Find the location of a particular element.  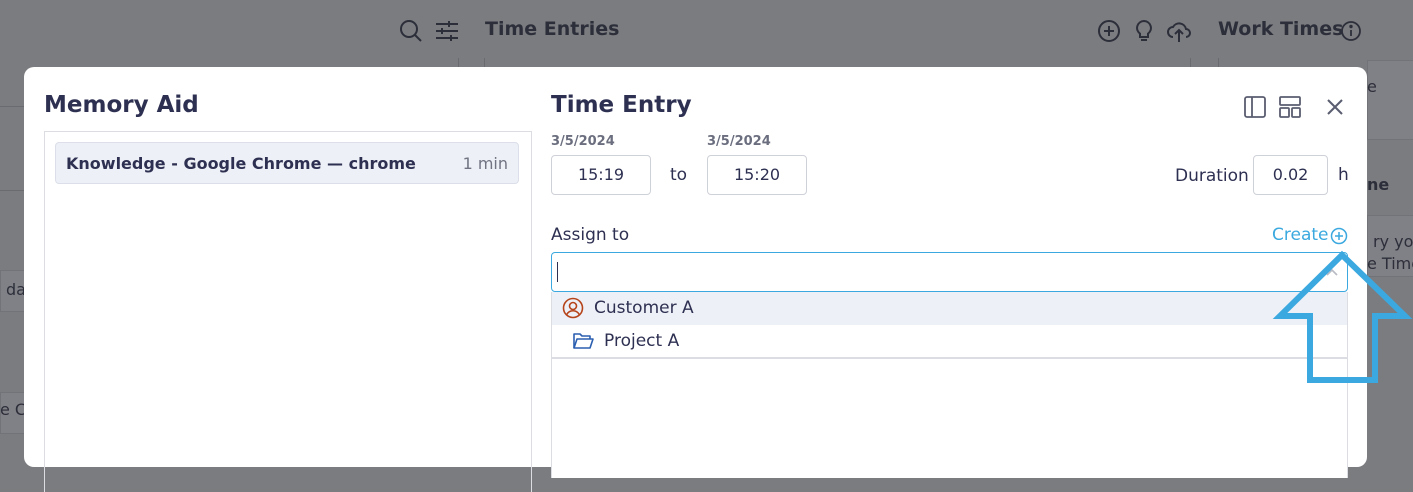

start-time-input: 15:19 is located at coordinates (601, 175).